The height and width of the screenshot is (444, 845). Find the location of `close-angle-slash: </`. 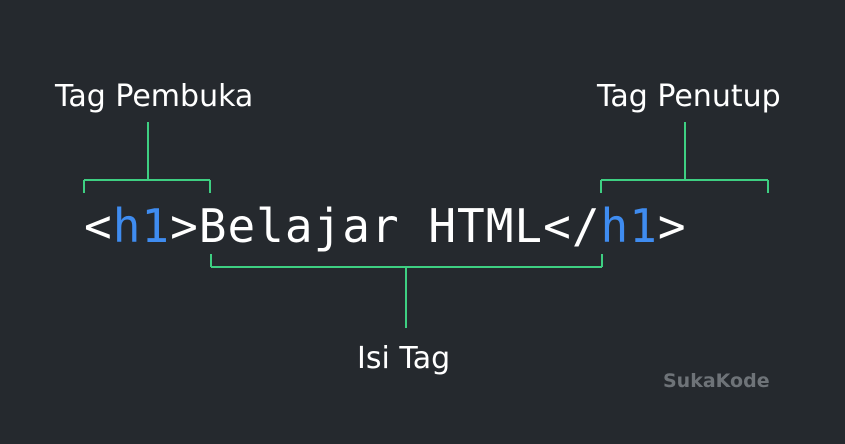

close-angle-slash: </ is located at coordinates (572, 226).